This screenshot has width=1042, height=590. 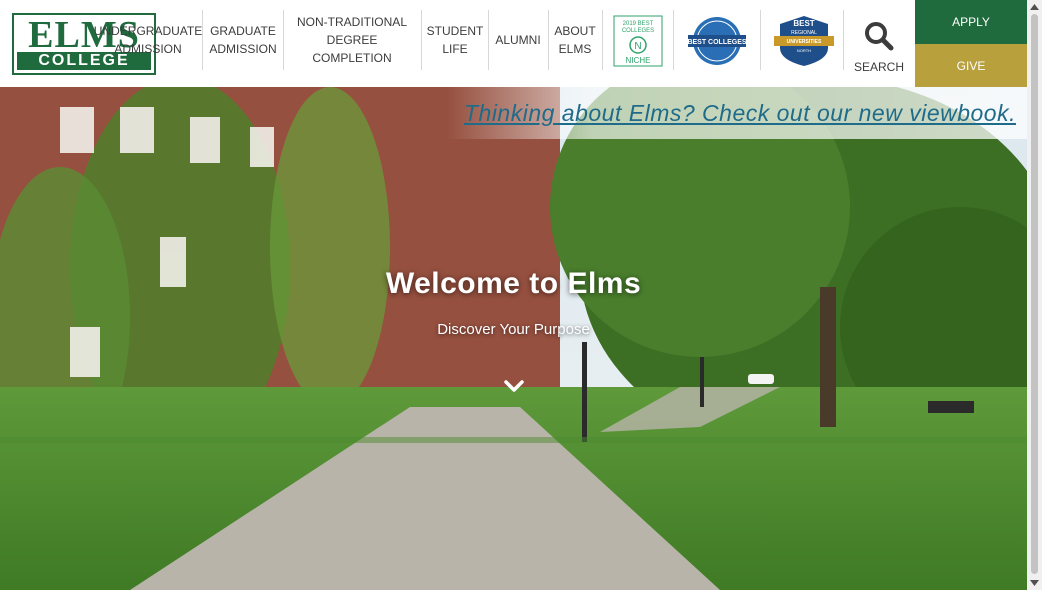 I want to click on nav-student-life: STUDENT LIFE, so click(x=455, y=40).